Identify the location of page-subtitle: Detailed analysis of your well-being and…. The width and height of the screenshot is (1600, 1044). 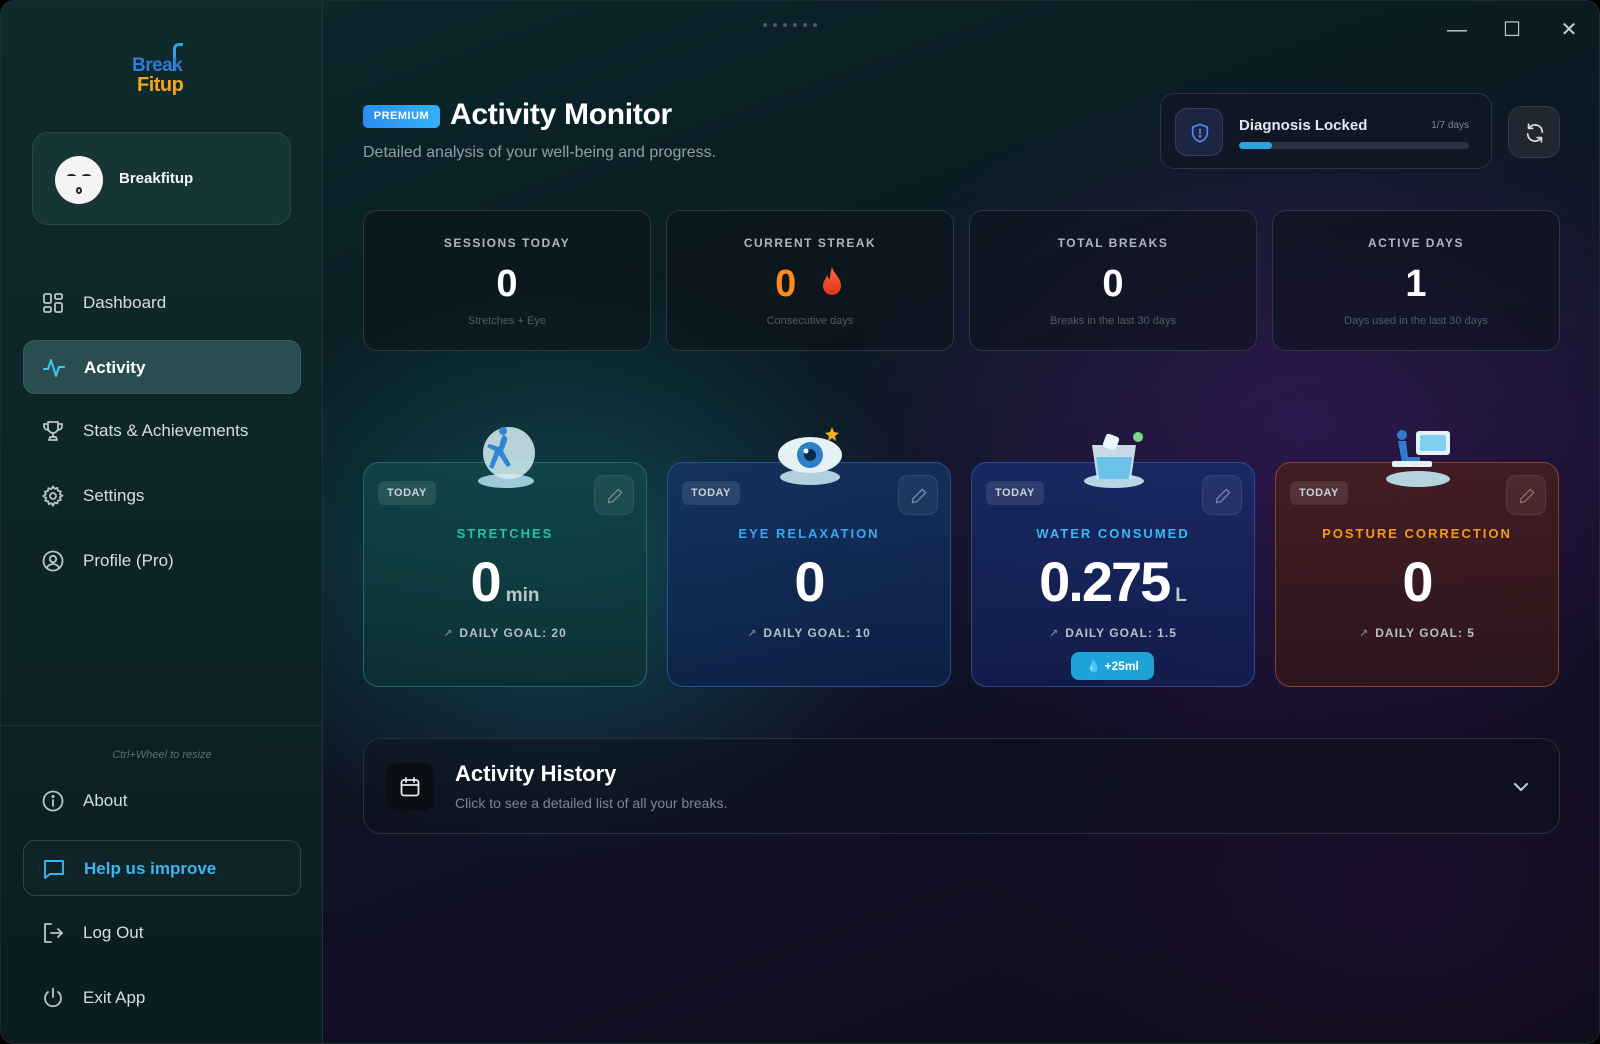
(540, 152).